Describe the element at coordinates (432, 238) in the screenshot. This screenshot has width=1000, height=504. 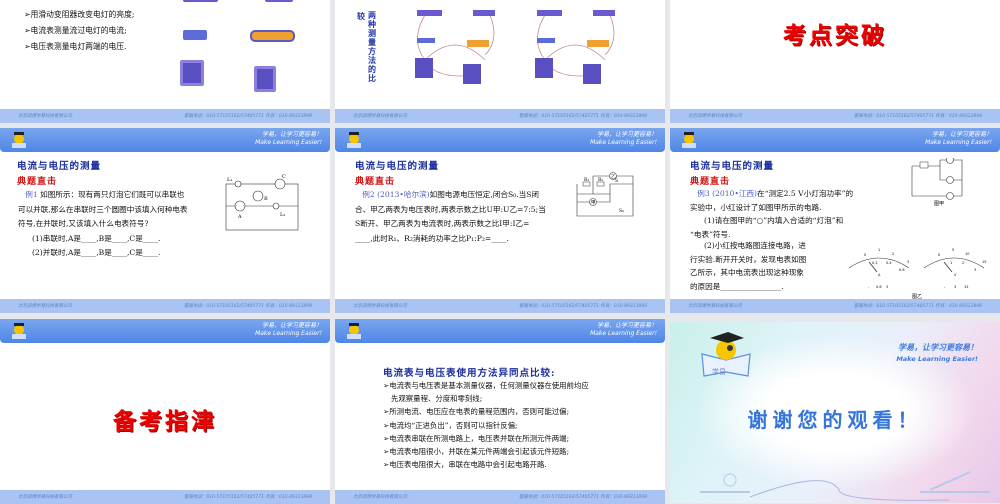
I see `text-line: ____,此时R₁、R₂消耗的功率之比P₁:P₂=____.` at that location.